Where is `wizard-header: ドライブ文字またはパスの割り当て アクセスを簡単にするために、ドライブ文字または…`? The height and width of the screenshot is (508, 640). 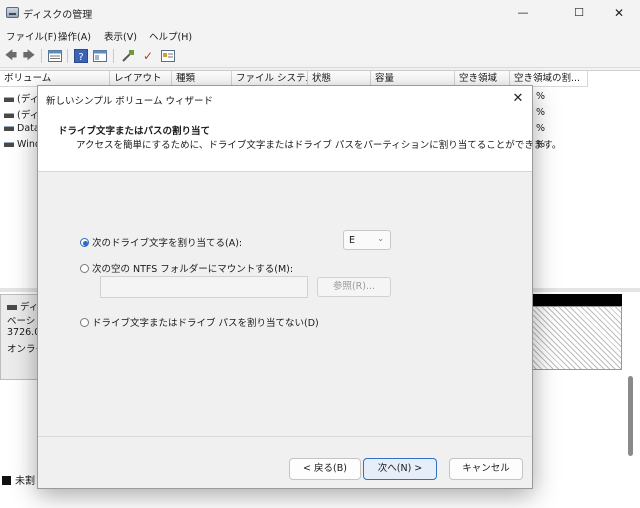
wizard-header: ドライブ文字またはパスの割り当て アクセスを簡単にするために、ドライブ文字または… is located at coordinates (299, 142).